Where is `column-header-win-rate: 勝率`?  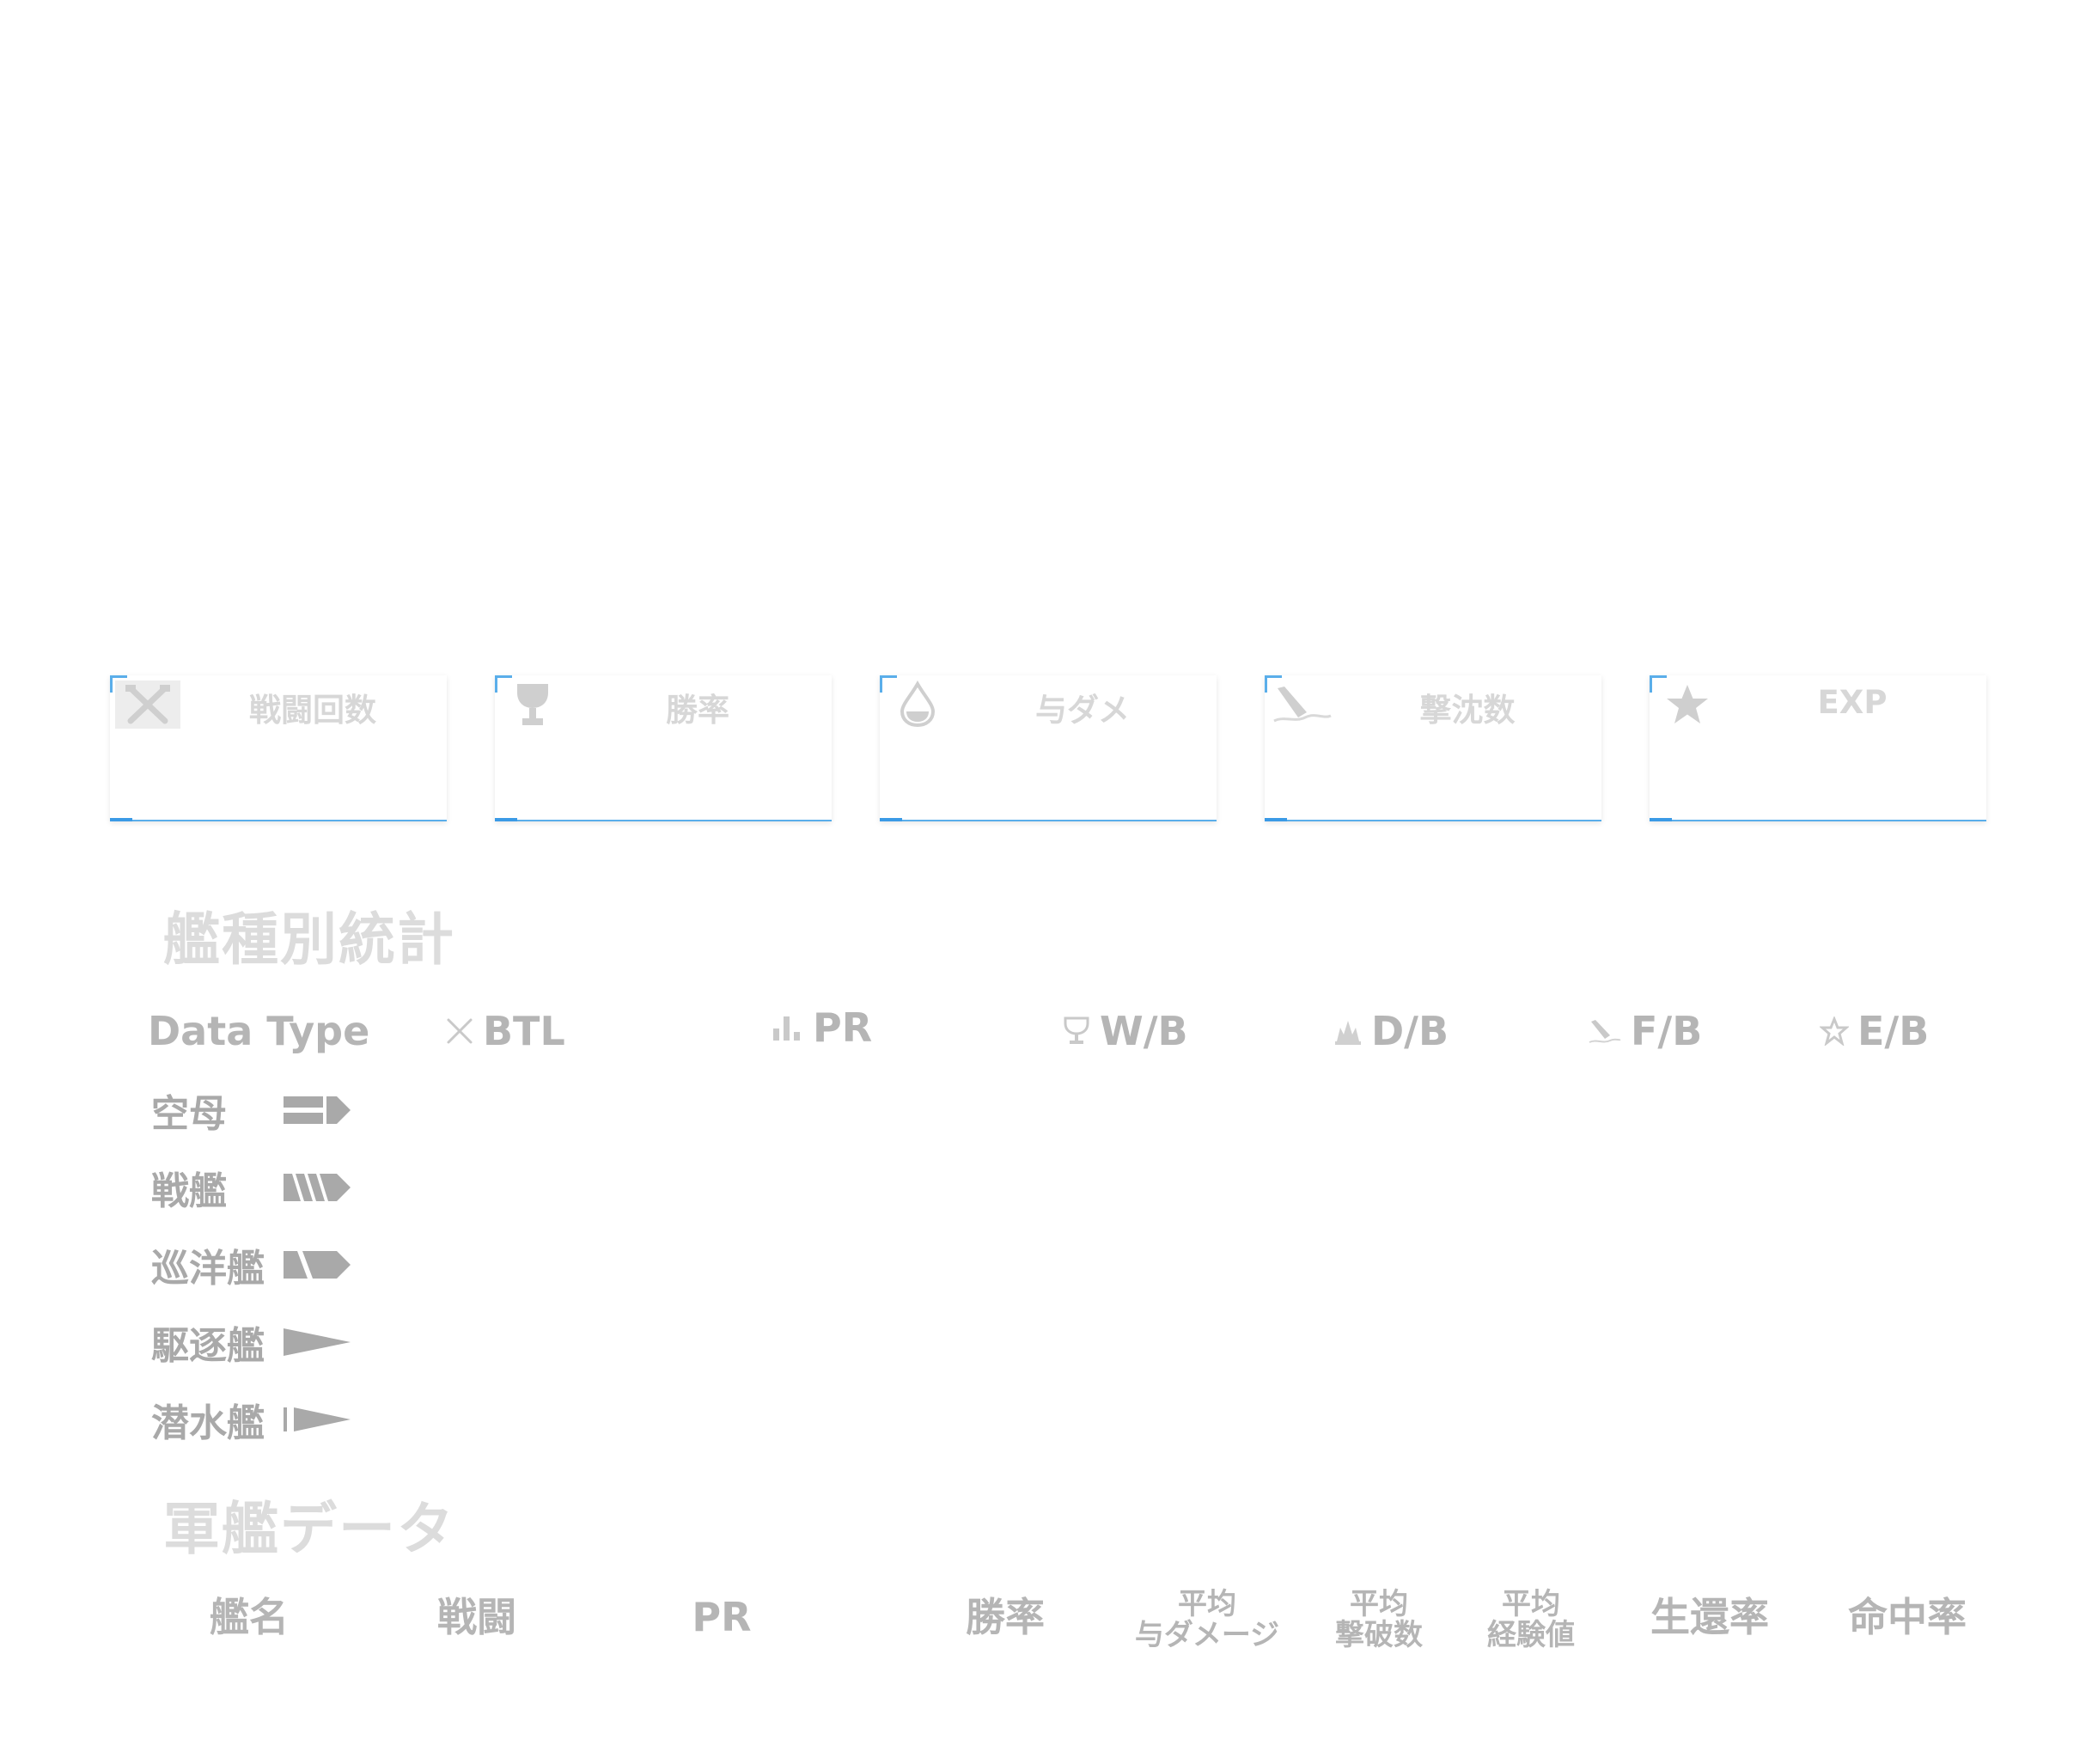
column-header-win-rate: 勝率 is located at coordinates (1005, 1617).